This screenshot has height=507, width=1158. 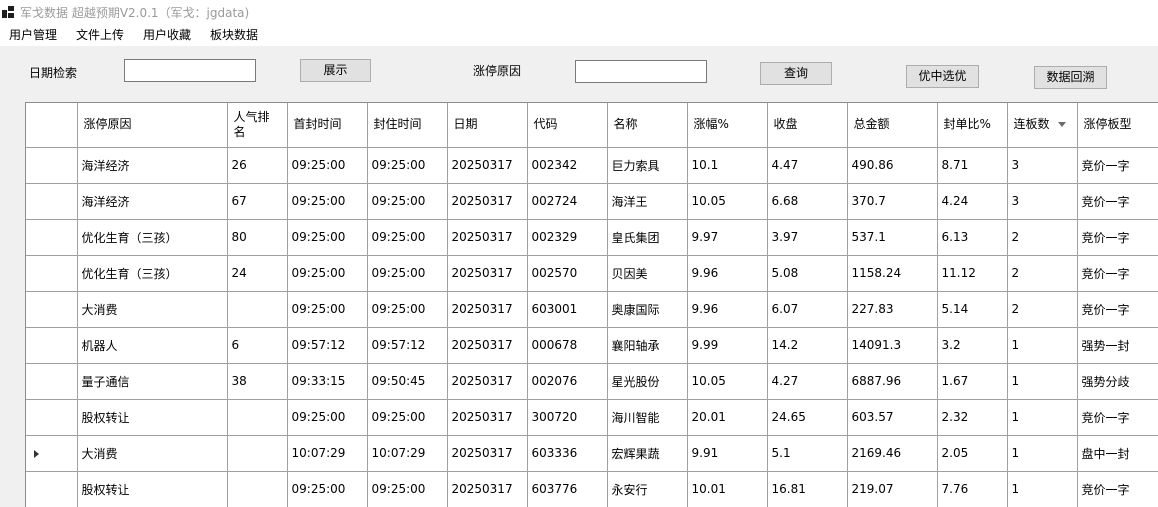 What do you see at coordinates (487, 125) in the screenshot?
I see `col-date-header: 日期` at bounding box center [487, 125].